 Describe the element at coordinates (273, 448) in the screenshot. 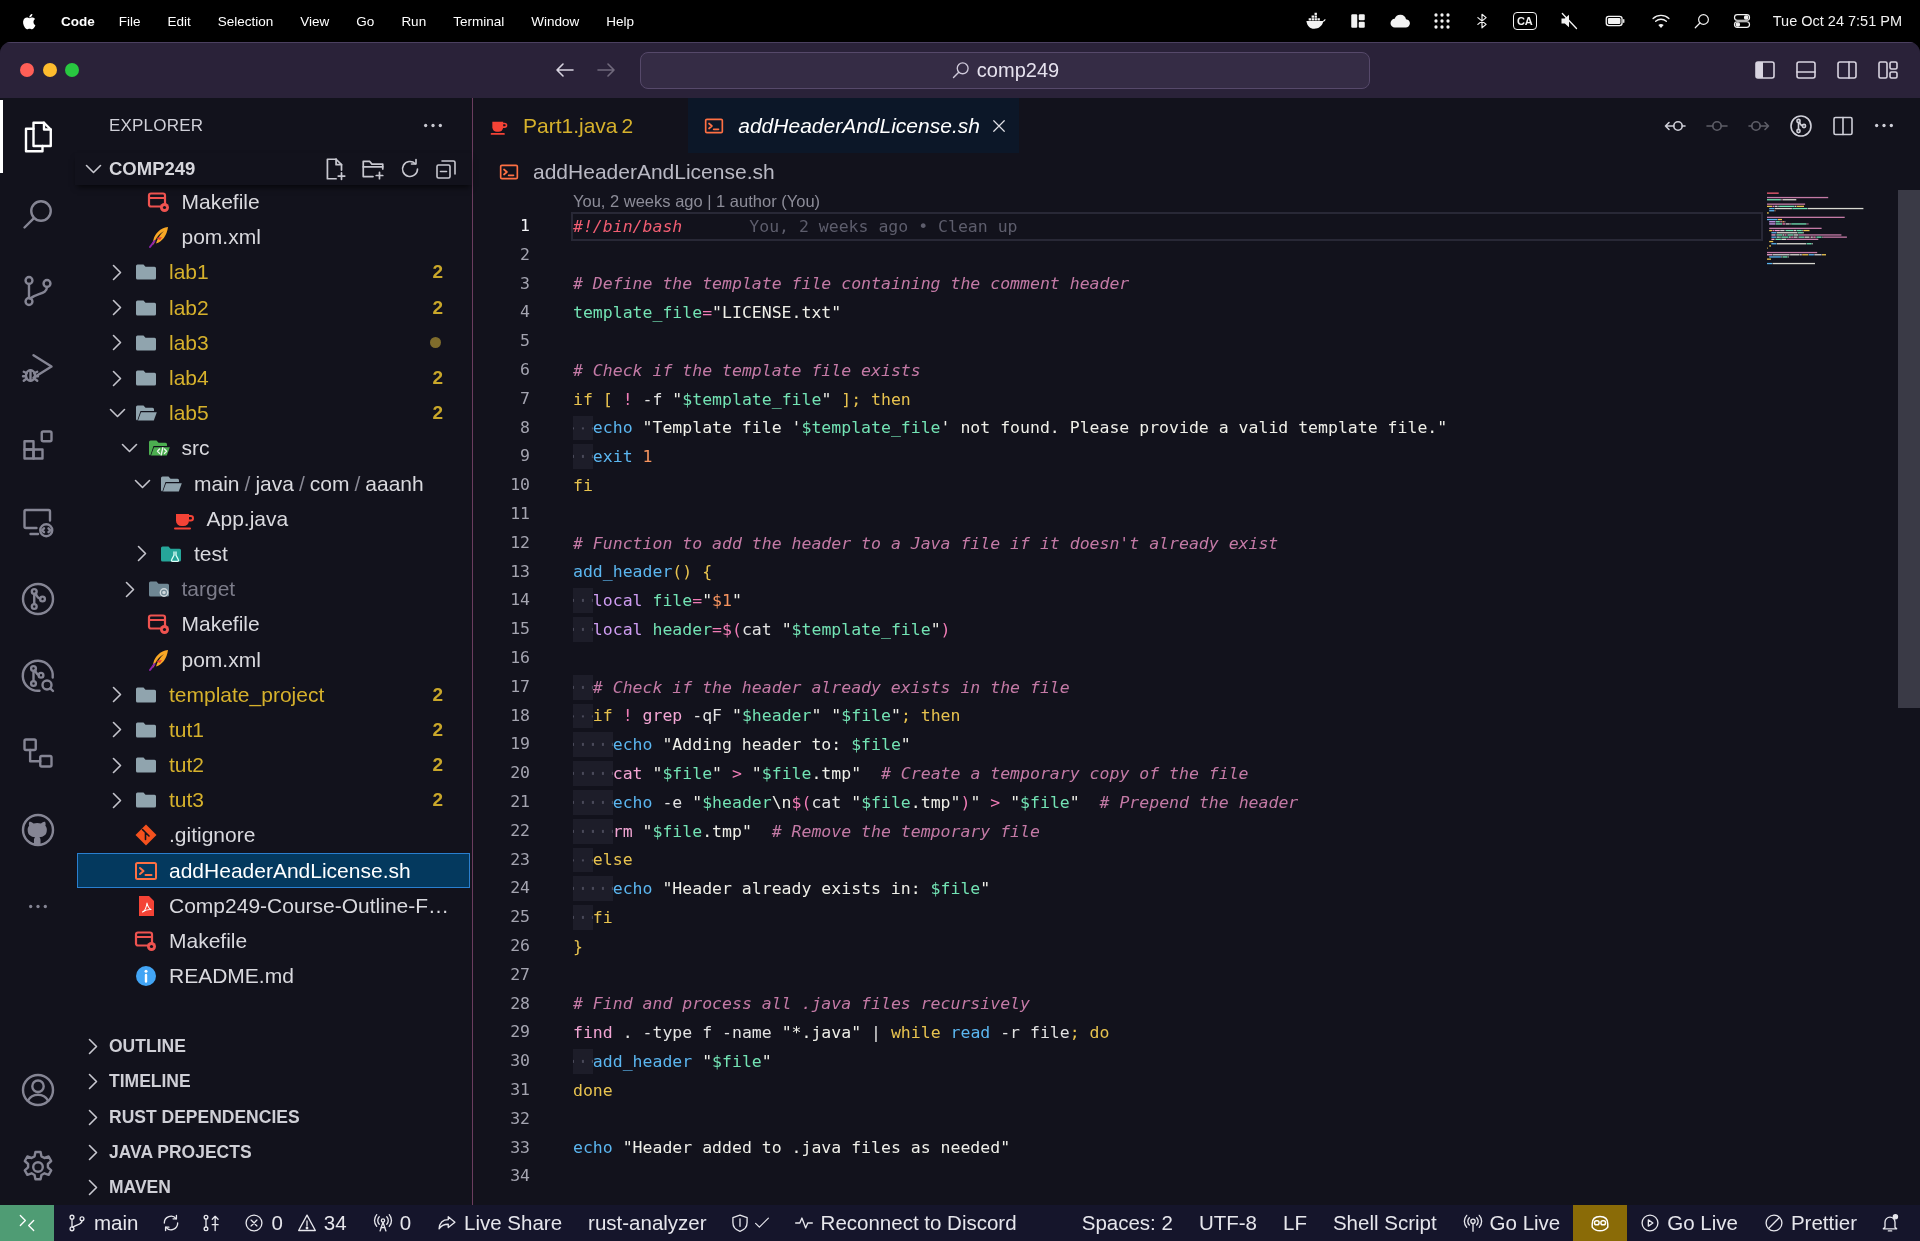

I see `folder-entry: src` at that location.